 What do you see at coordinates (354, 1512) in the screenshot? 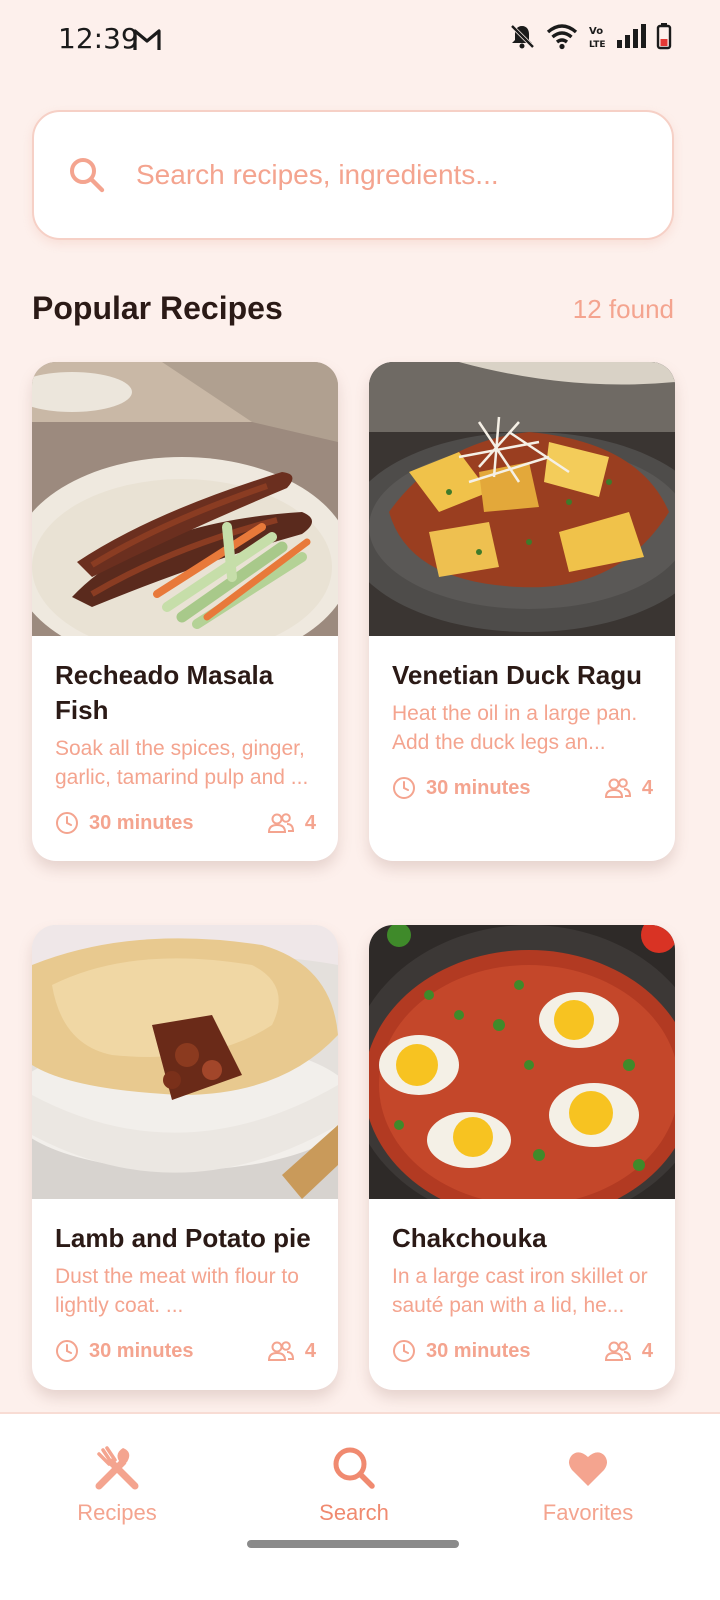
I see `nav-label-search: Search` at bounding box center [354, 1512].